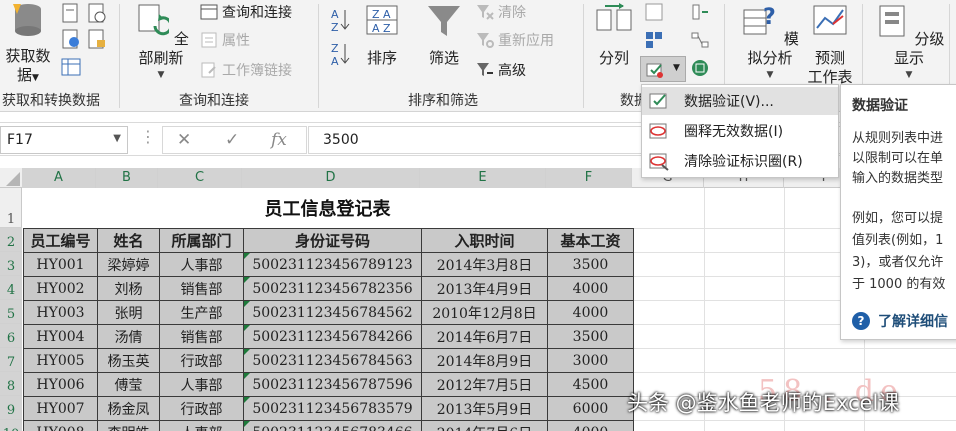 This screenshot has height=431, width=956. Describe the element at coordinates (589, 178) in the screenshot. I see `column-header-f: F` at that location.